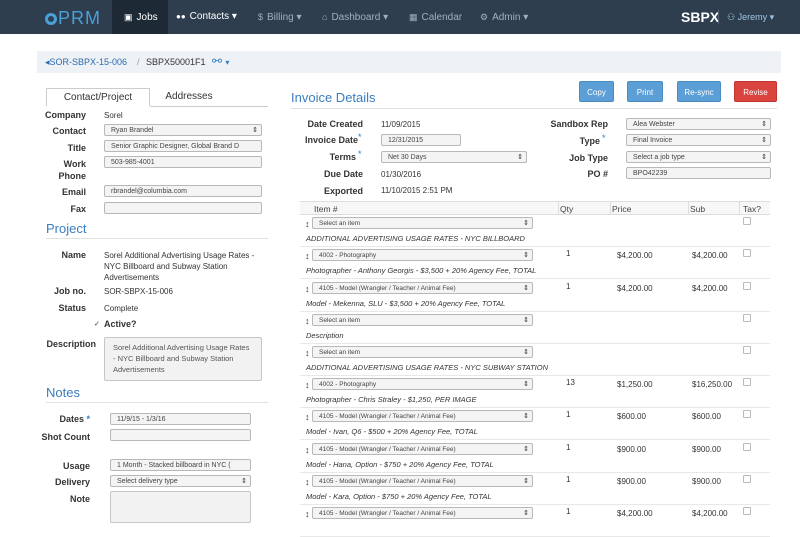 The width and height of the screenshot is (800, 537). Describe the element at coordinates (732, 17) in the screenshot. I see `user-icon: ⚇` at that location.